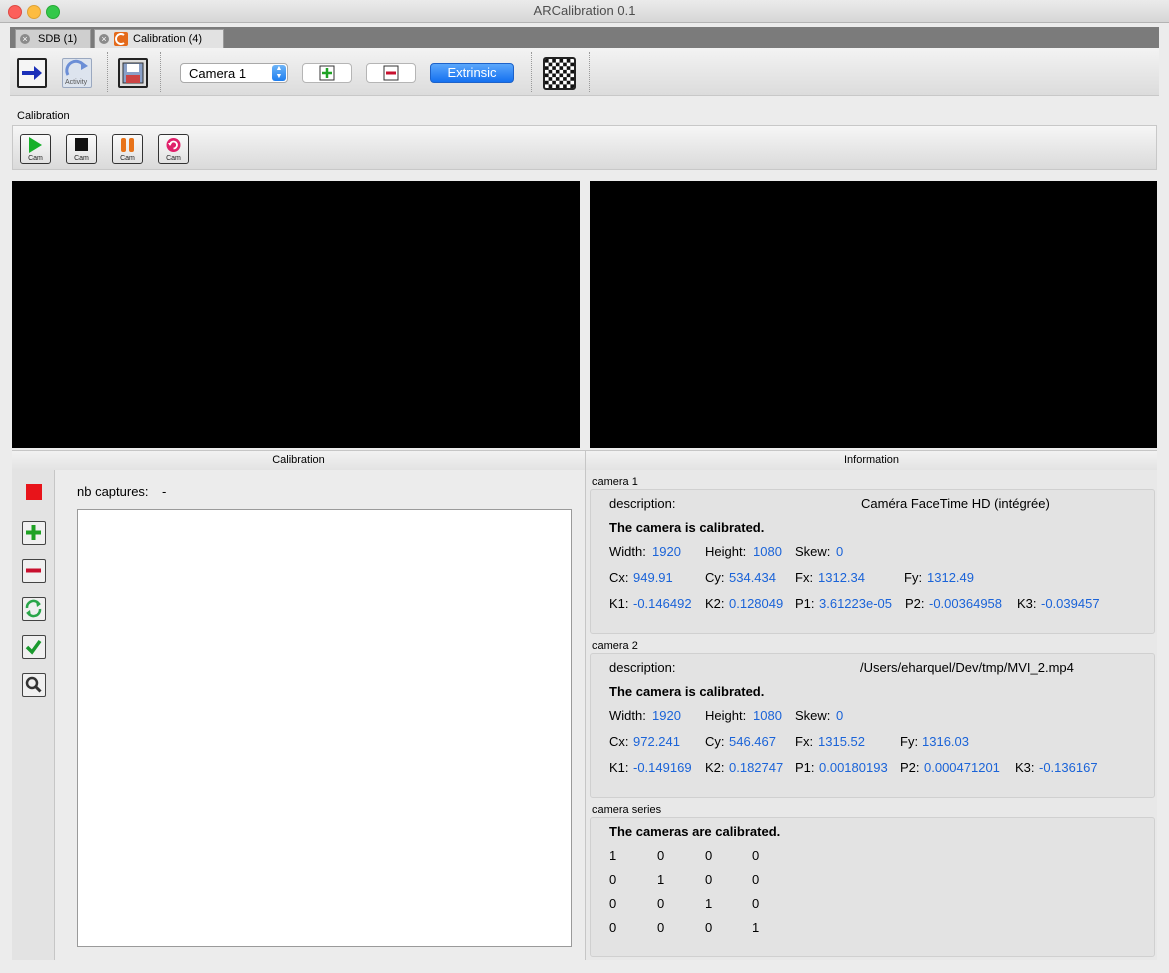 This screenshot has width=1169, height=973. I want to click on add-capture-button, so click(34, 533).